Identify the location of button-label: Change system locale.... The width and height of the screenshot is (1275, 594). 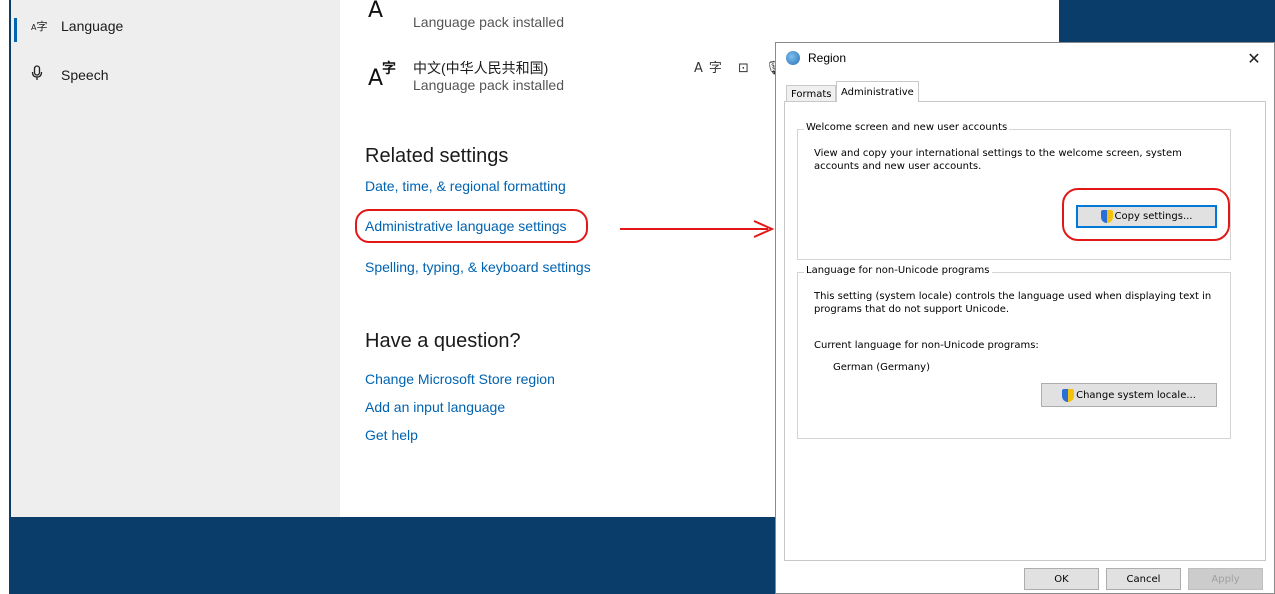
(1136, 395).